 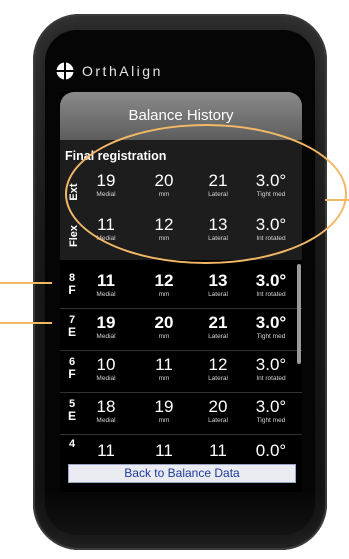 What do you see at coordinates (106, 327) in the screenshot?
I see `medial-cell: 19 Medial` at bounding box center [106, 327].